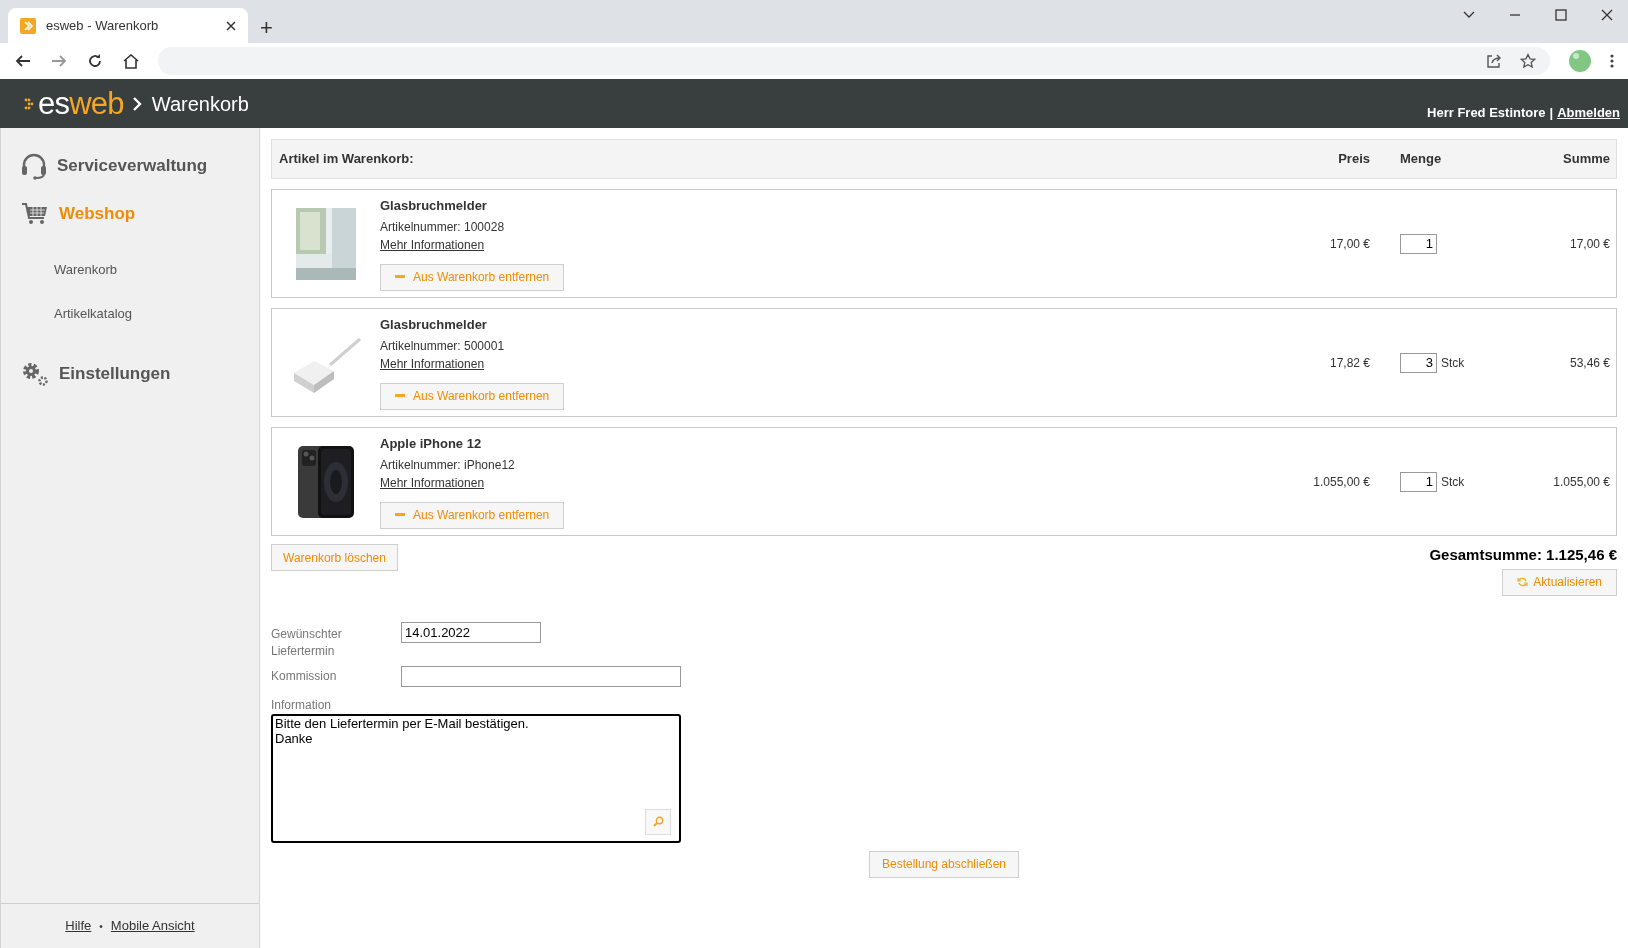 The image size is (1628, 948). Describe the element at coordinates (1528, 61) in the screenshot. I see `star-icon` at that location.